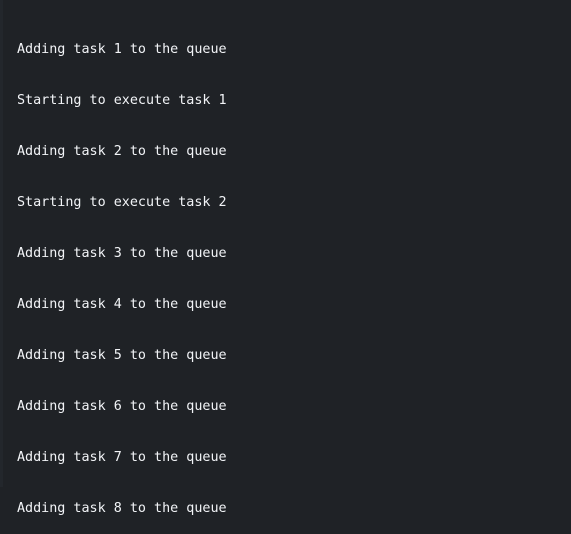 The width and height of the screenshot is (571, 534). I want to click on console-line: Adding task 6 to the queue, so click(122, 406).